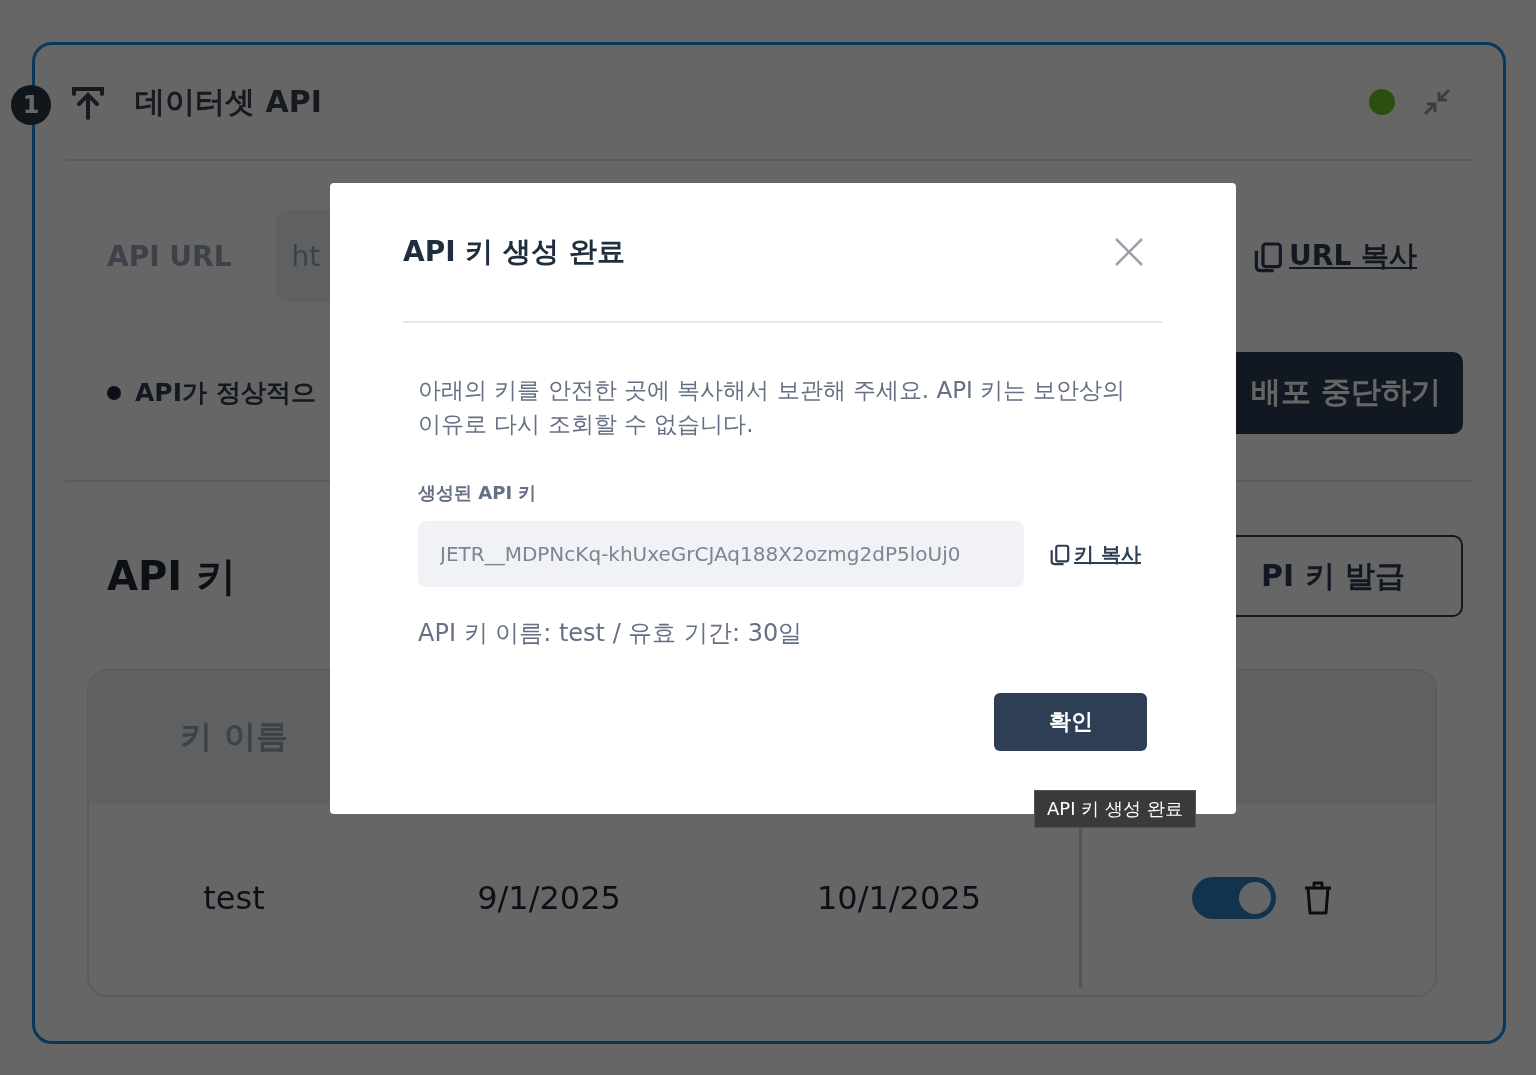 The height and width of the screenshot is (1075, 1536). Describe the element at coordinates (1437, 102) in the screenshot. I see `collapse-icon` at that location.